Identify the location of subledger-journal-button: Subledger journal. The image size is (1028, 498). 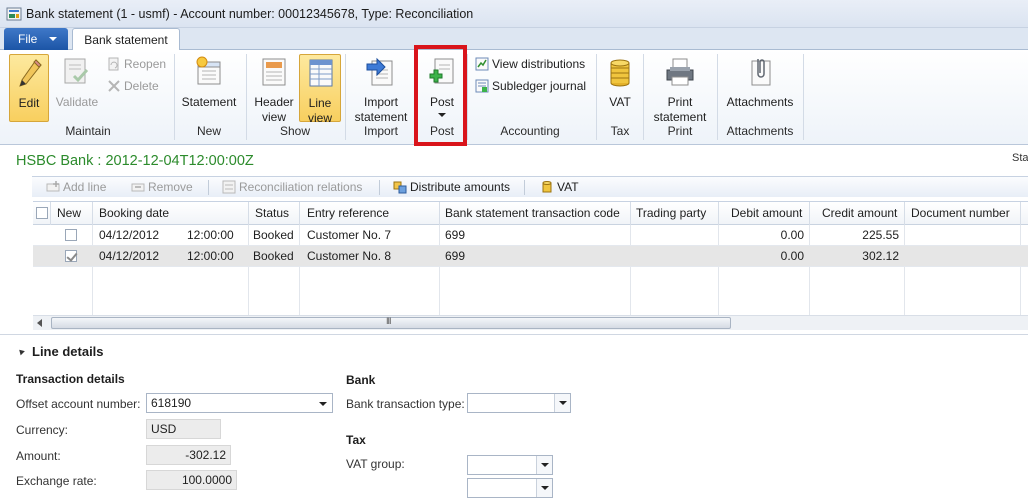
(530, 86).